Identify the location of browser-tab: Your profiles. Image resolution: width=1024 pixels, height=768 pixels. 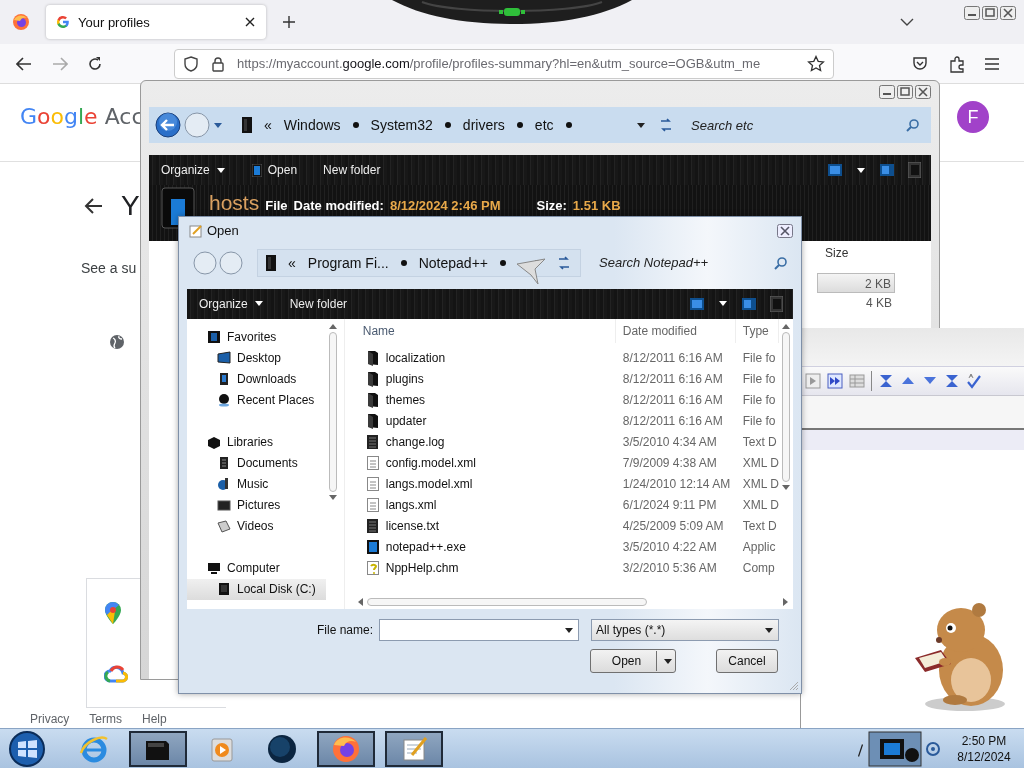
(156, 22).